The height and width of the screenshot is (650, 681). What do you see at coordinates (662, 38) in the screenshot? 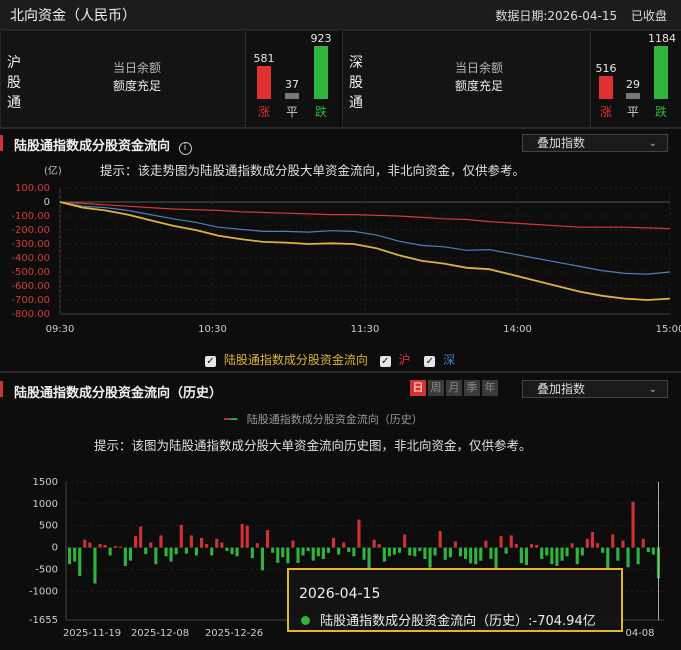
I see `down-count-sz: 1184` at bounding box center [662, 38].